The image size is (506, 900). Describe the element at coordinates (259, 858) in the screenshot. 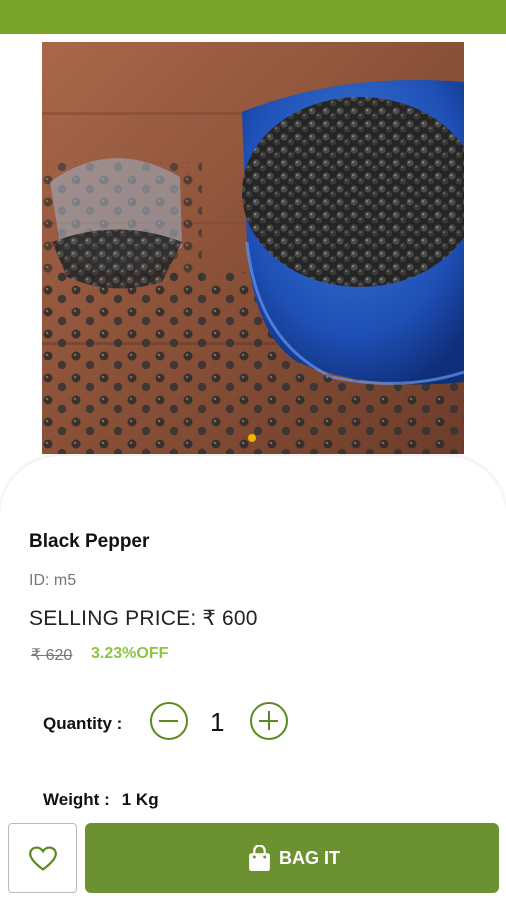

I see `shopping-bag-icon` at that location.